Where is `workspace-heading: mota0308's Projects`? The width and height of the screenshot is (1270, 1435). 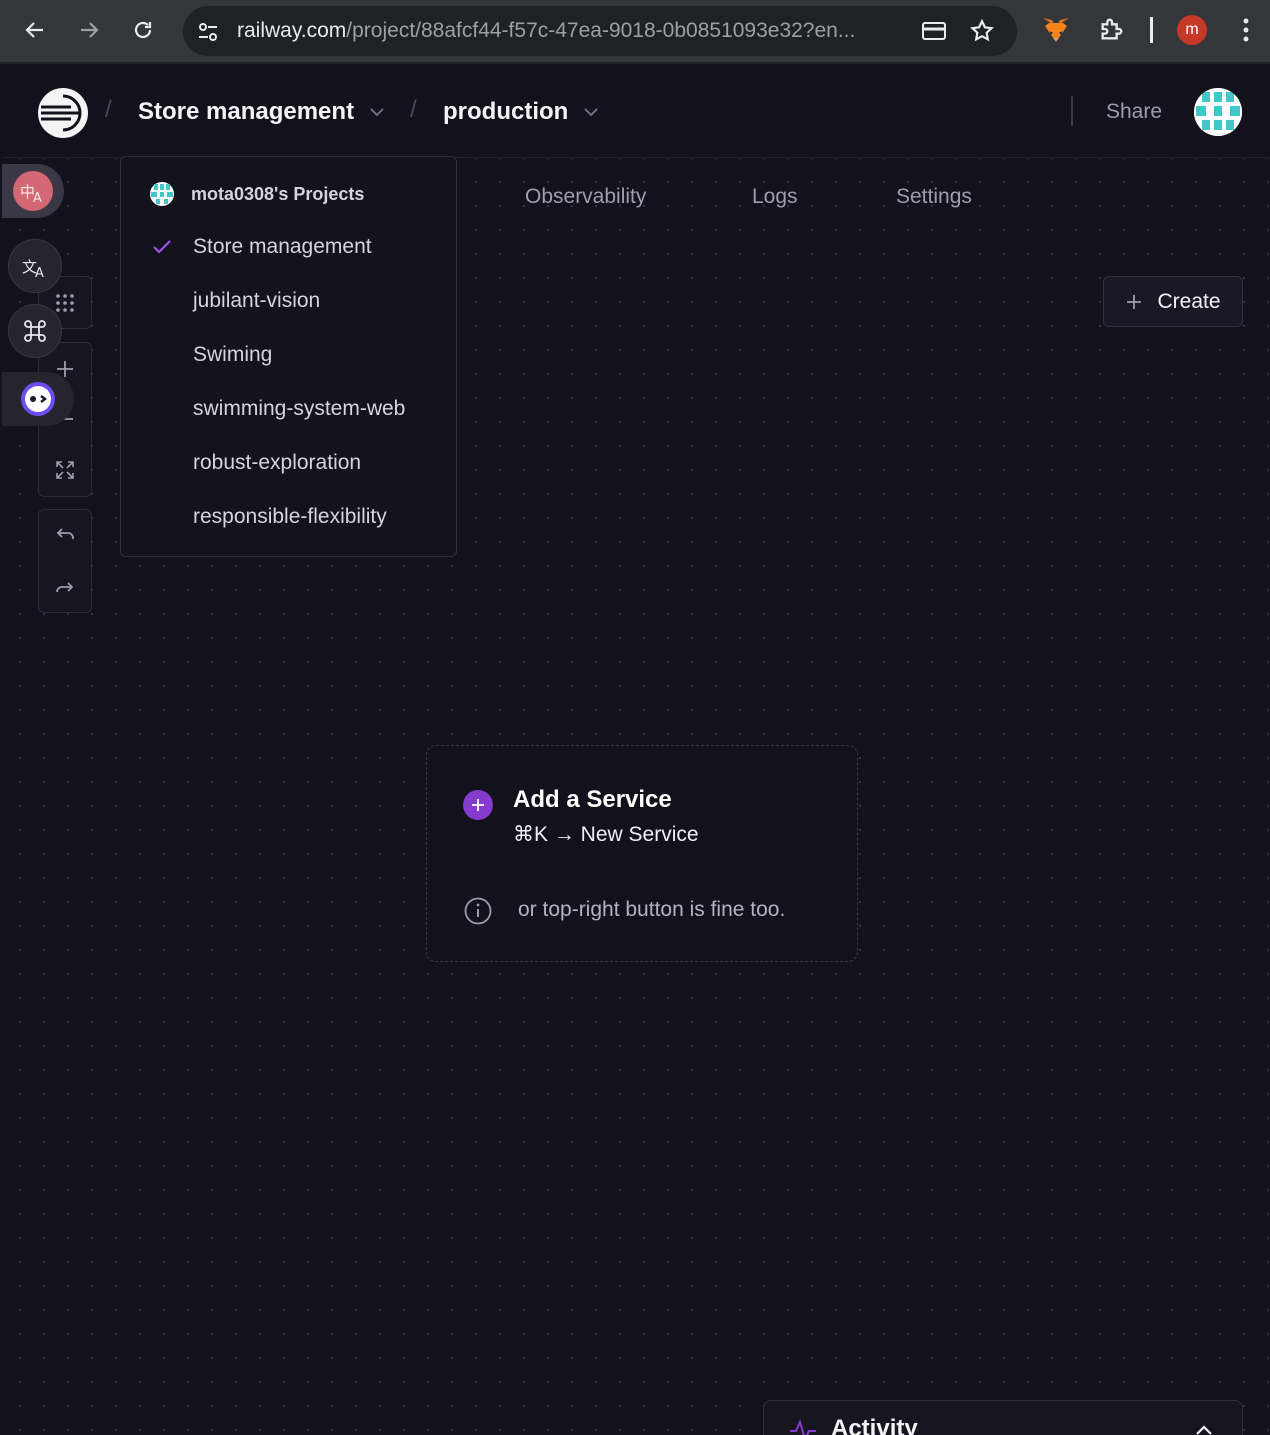
workspace-heading: mota0308's Projects is located at coordinates (256, 194).